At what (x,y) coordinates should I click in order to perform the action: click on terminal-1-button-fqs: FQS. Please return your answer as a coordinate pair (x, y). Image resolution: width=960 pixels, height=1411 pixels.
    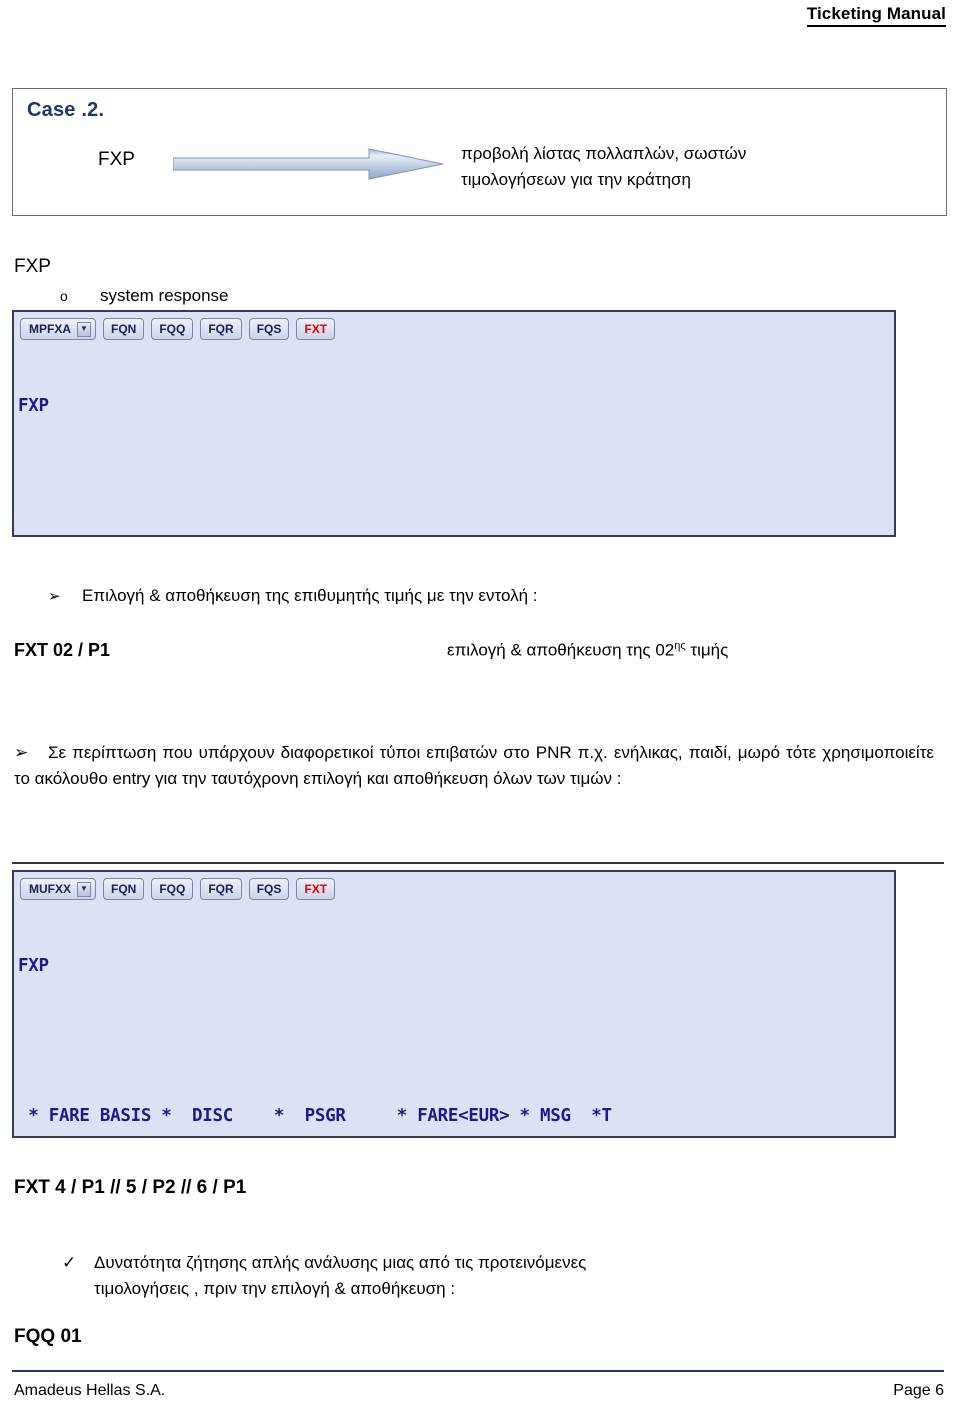
    Looking at the image, I should click on (269, 329).